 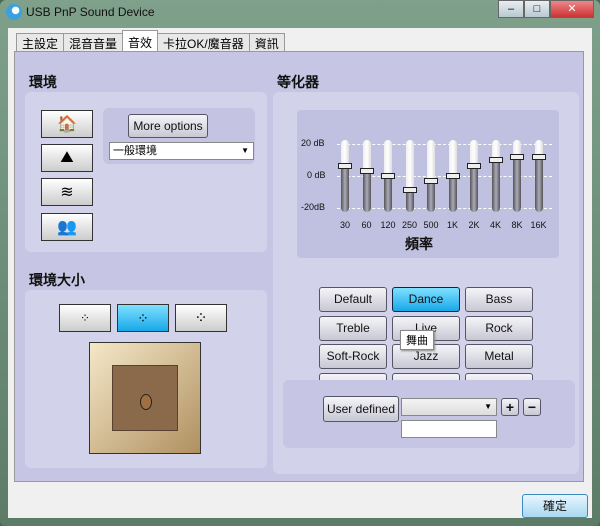 I want to click on minimize-button: –, so click(x=511, y=9).